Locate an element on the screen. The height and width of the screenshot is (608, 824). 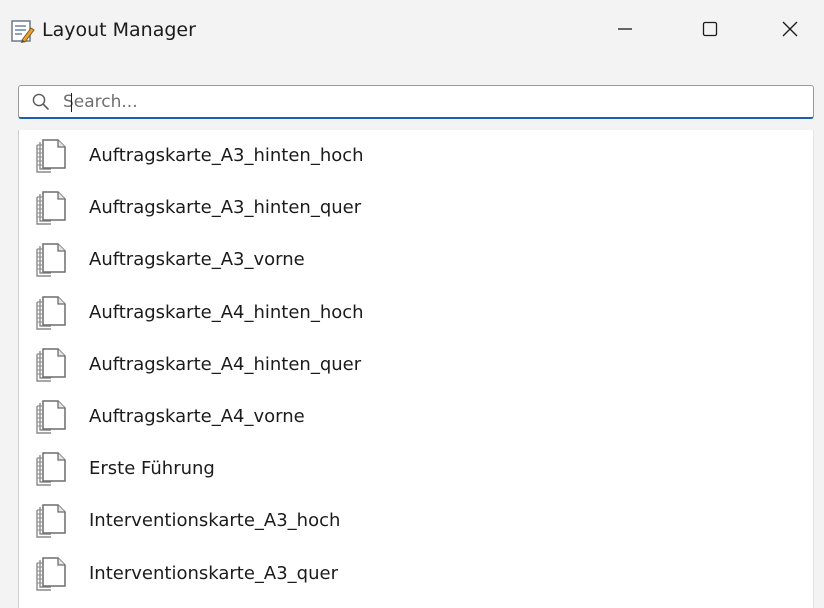
list-item-label: Auftragskarte_A4_hinten_quer is located at coordinates (225, 364).